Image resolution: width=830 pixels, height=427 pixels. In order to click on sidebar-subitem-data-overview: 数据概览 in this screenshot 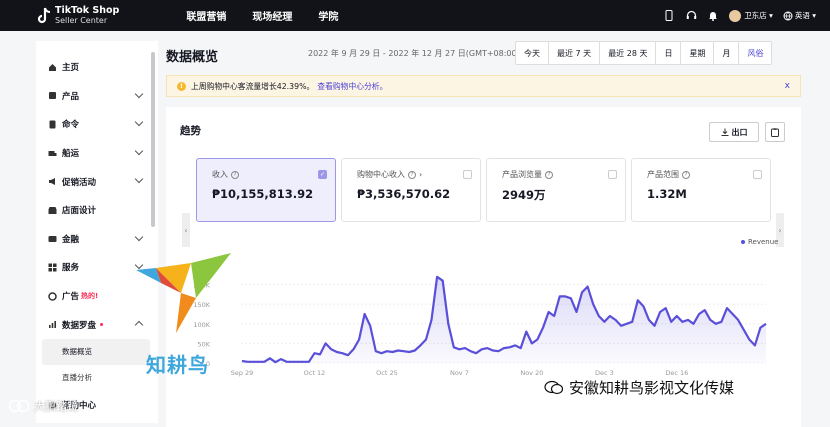, I will do `click(96, 351)`.